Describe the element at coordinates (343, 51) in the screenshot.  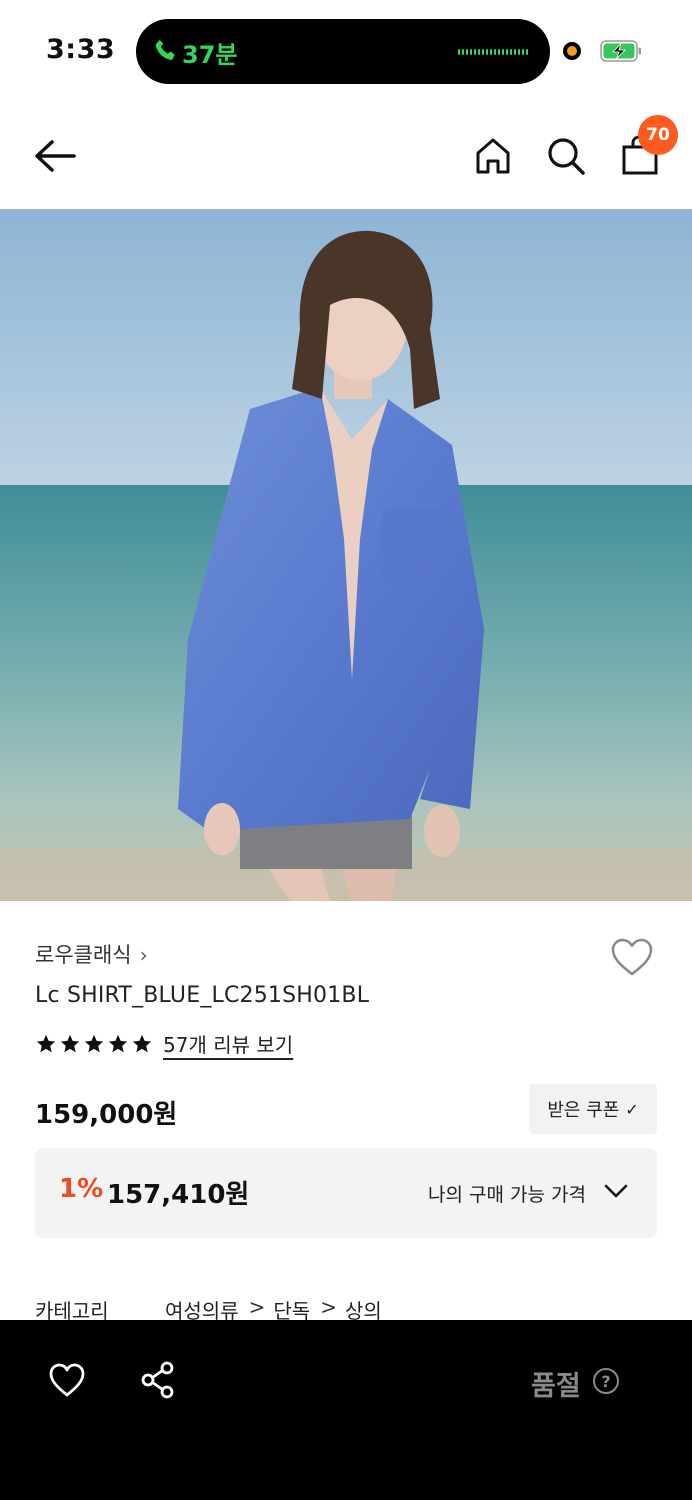
I see `dynamic-island: 37분` at that location.